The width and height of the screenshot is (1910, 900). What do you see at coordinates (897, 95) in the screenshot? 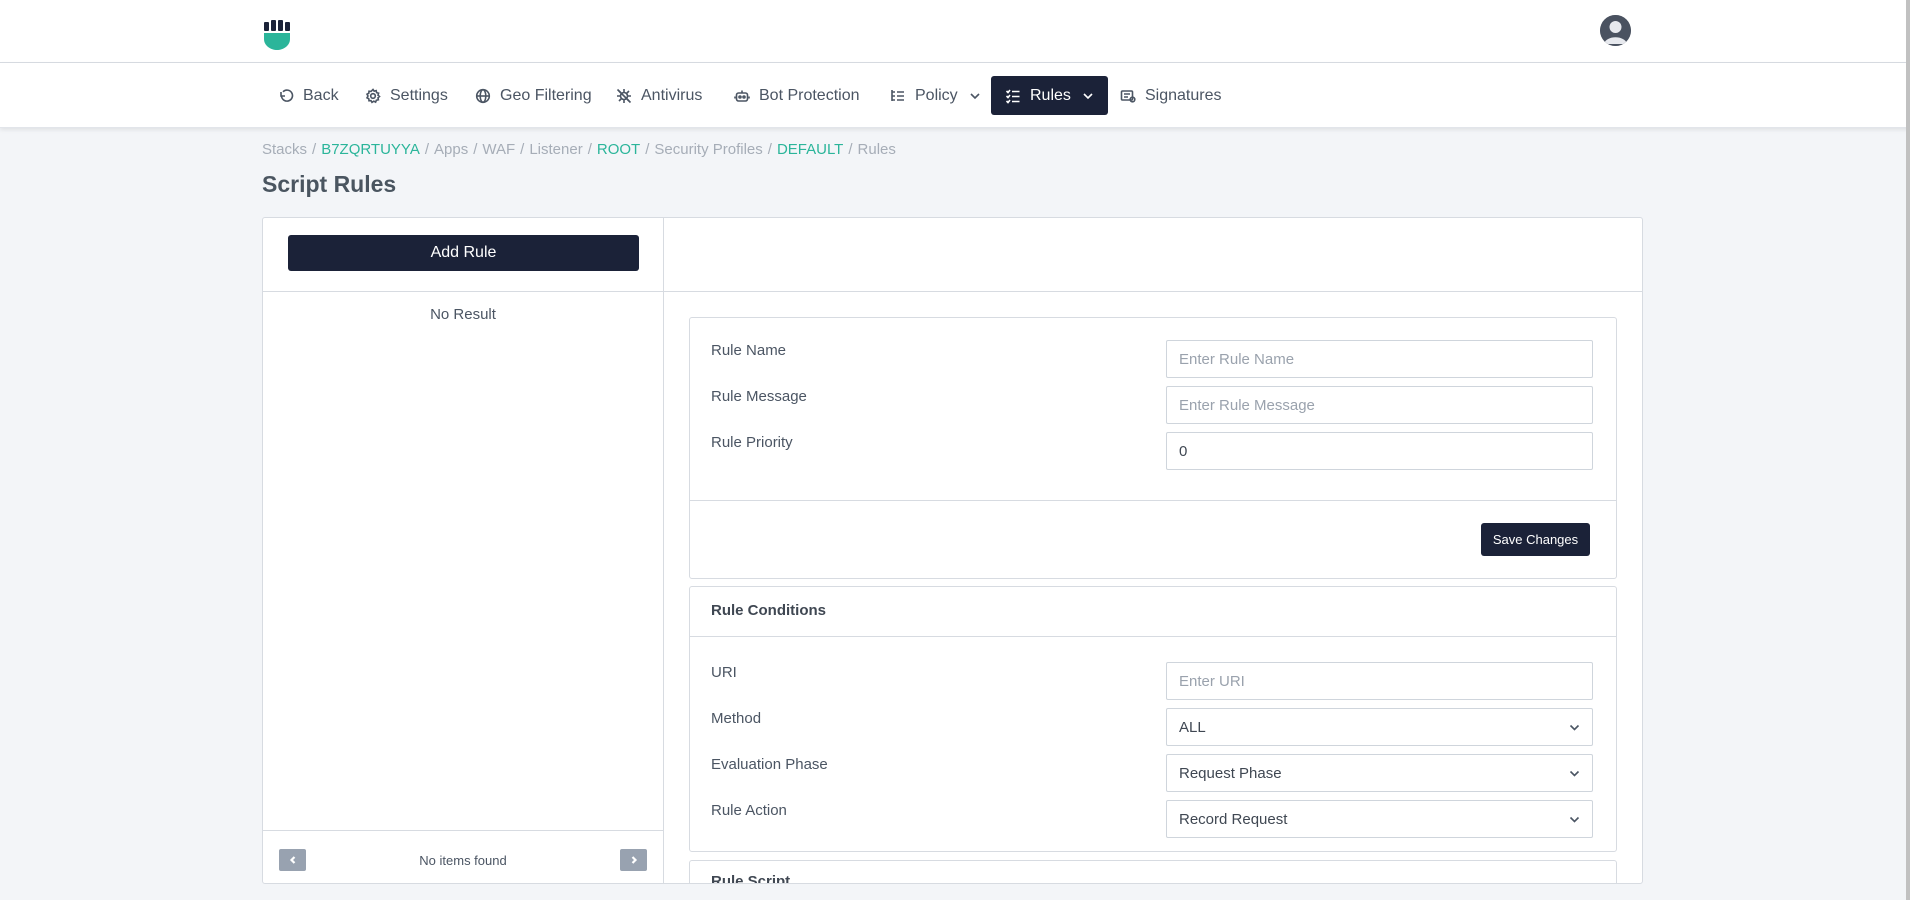
I see `list-tree-icon` at bounding box center [897, 95].